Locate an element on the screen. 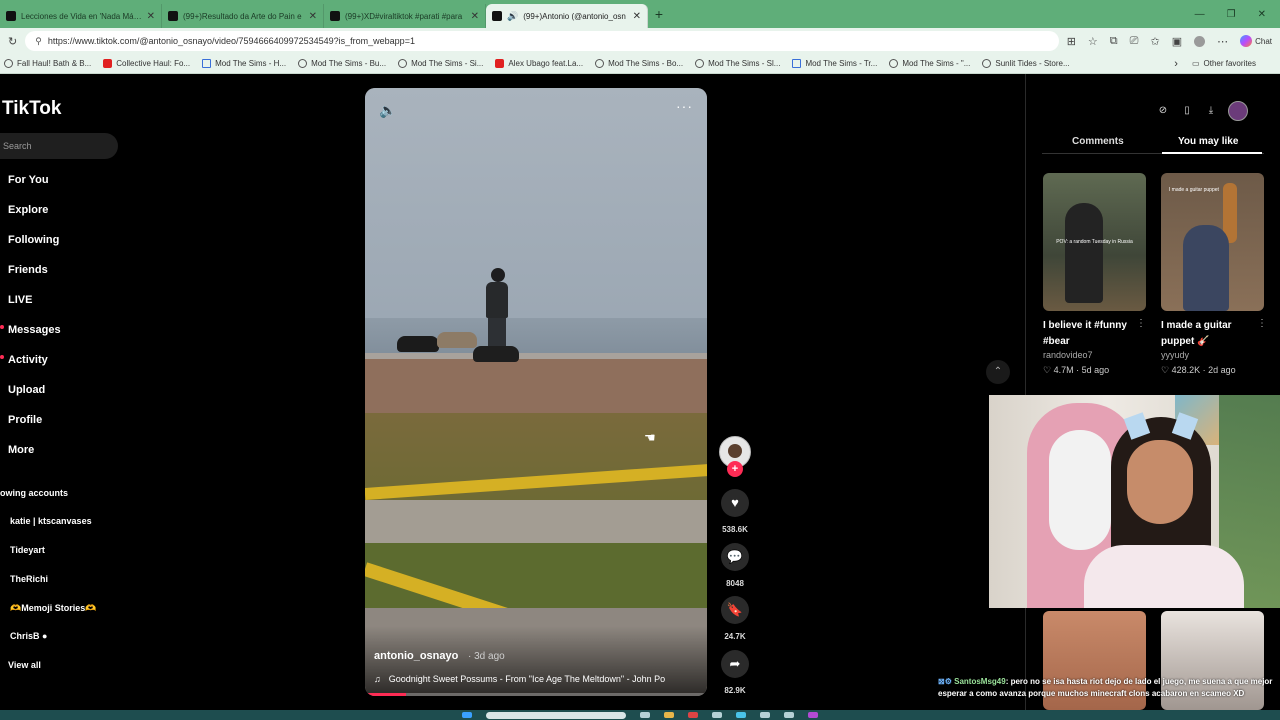 The width and height of the screenshot is (1280, 720). video-thumbnail: POV: a random Tuesday in Russia is located at coordinates (1094, 242).